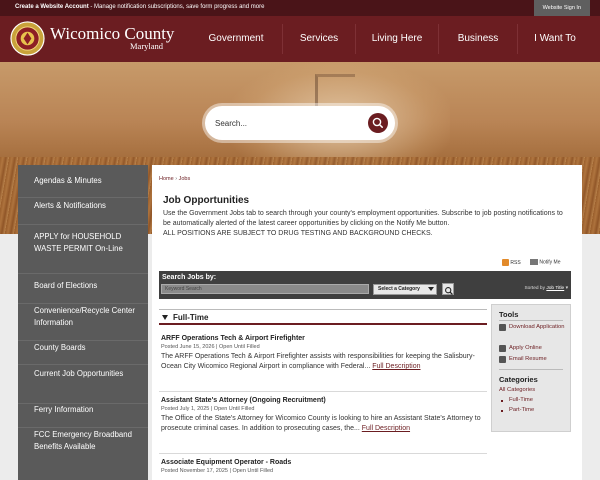 This screenshot has width=600, height=480. What do you see at coordinates (112, 33) in the screenshot?
I see `county-name: Wicomico County` at bounding box center [112, 33].